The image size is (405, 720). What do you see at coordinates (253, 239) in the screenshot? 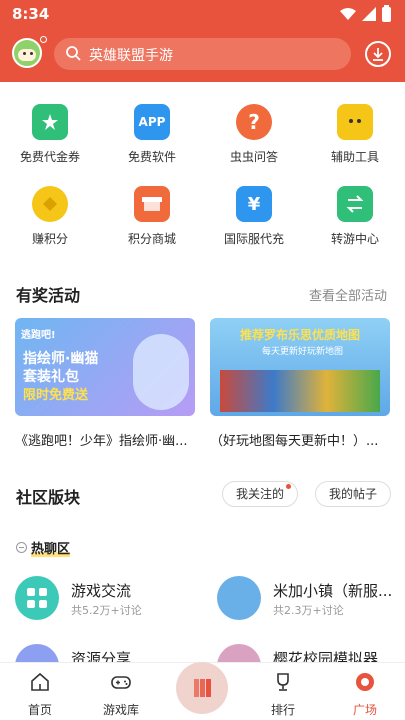
I see `grid-label: 国际服代充` at bounding box center [253, 239].